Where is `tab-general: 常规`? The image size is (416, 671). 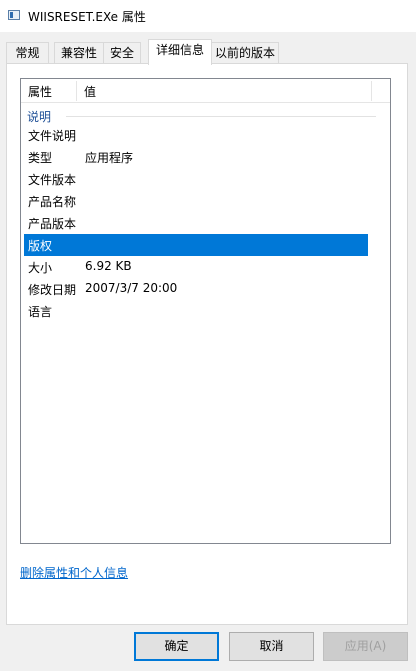
tab-general: 常规 is located at coordinates (27, 53).